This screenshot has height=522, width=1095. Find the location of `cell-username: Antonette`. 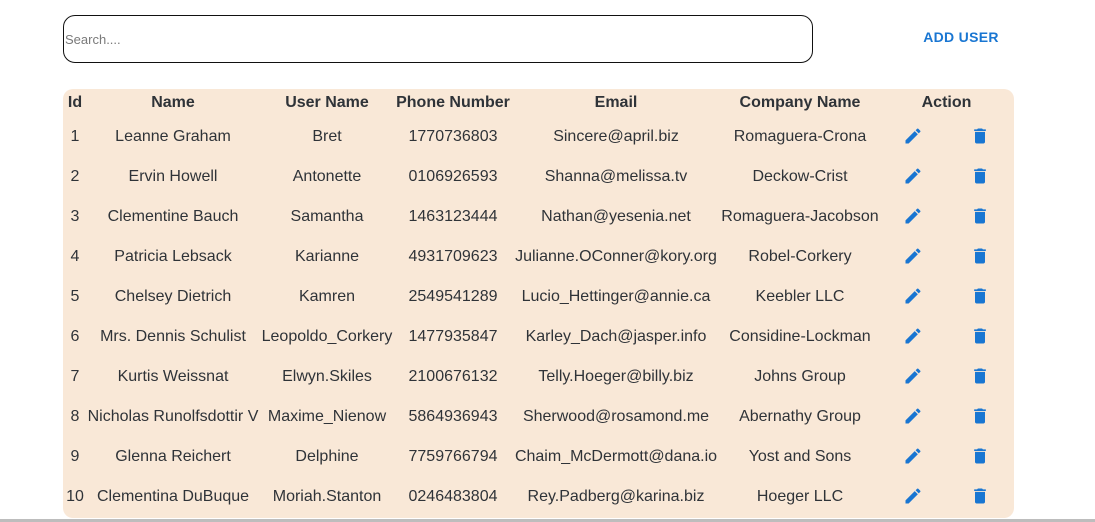

cell-username: Antonette is located at coordinates (327, 176).